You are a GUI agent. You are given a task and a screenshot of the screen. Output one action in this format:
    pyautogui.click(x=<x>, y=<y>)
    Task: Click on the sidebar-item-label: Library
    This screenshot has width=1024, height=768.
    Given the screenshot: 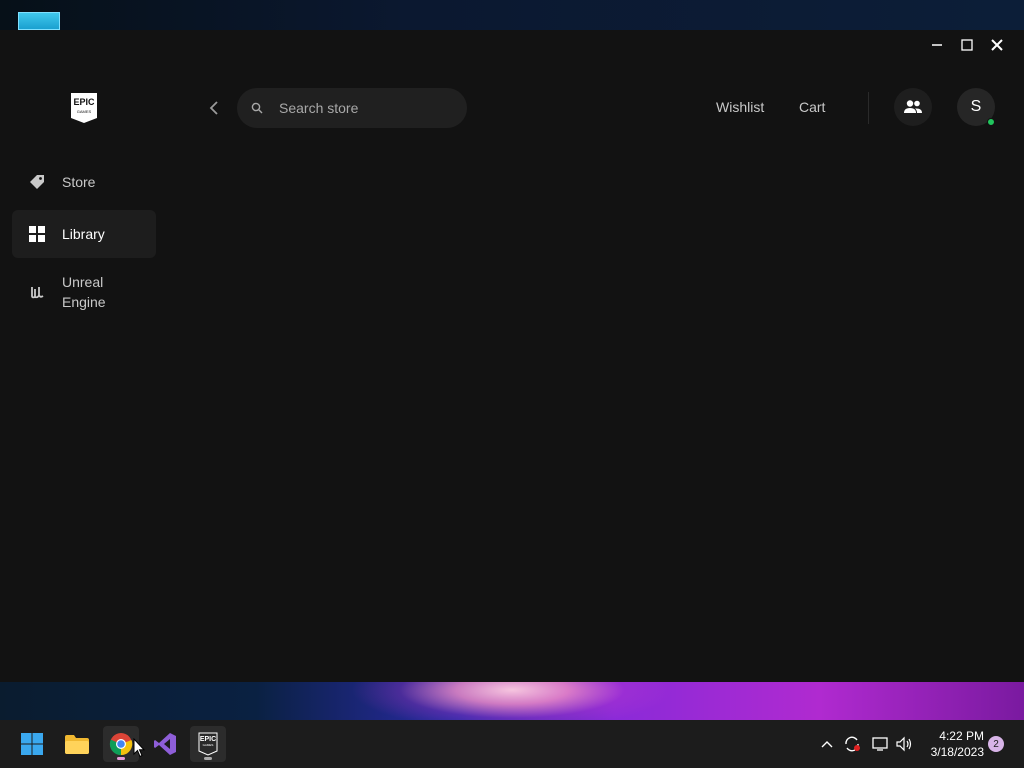 What is the action you would take?
    pyautogui.click(x=83, y=234)
    